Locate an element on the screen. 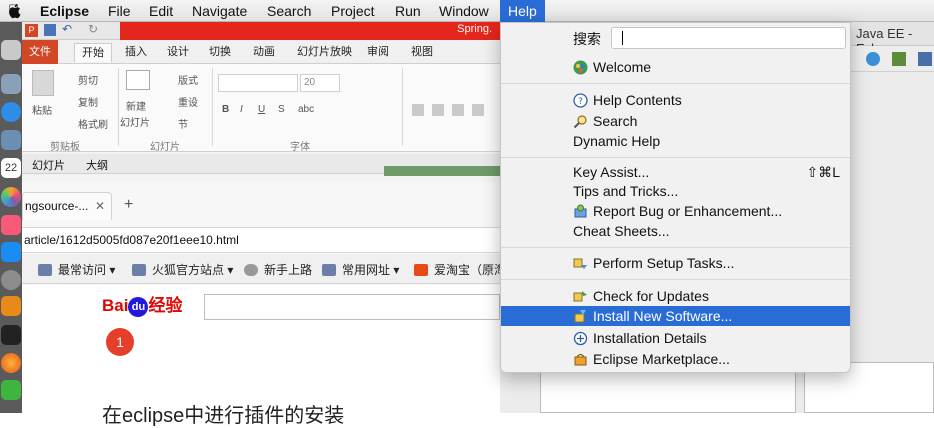 This screenshot has width=934, height=428. tab-outline: 大纲 is located at coordinates (97, 165).